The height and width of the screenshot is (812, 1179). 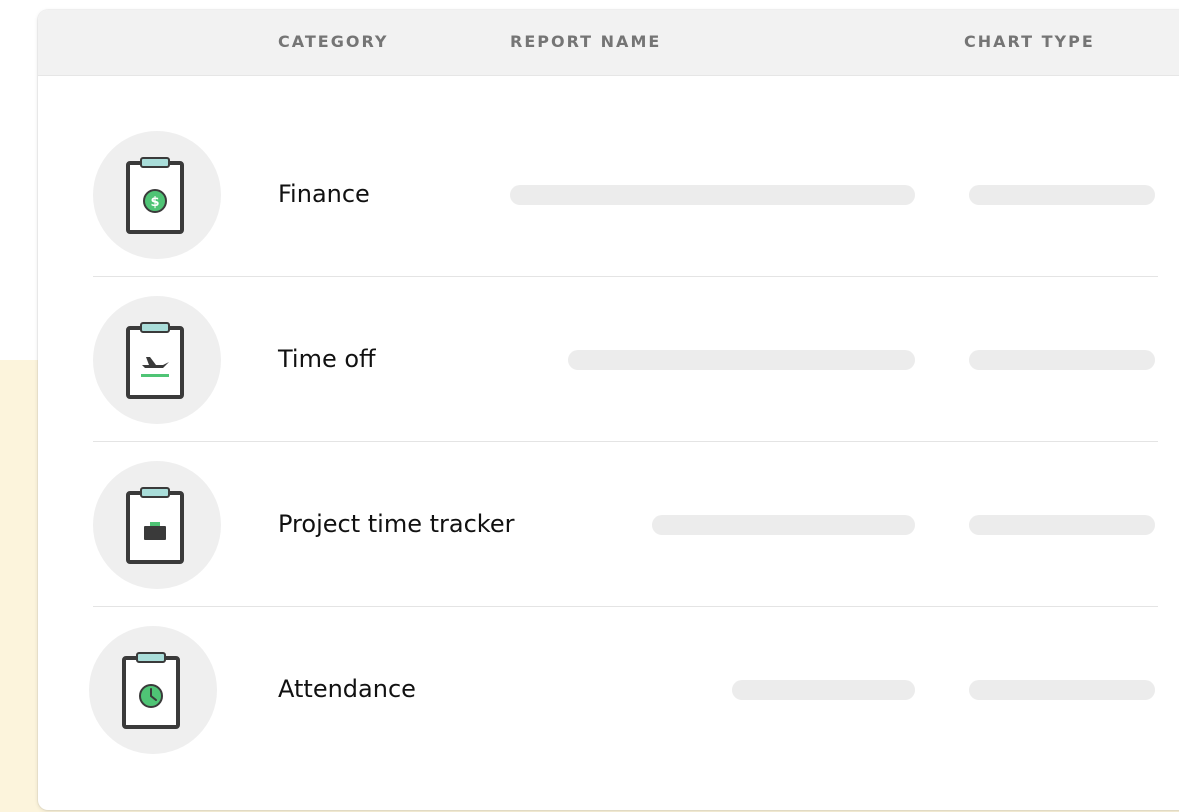 What do you see at coordinates (157, 525) in the screenshot?
I see `project-clipboard-icon` at bounding box center [157, 525].